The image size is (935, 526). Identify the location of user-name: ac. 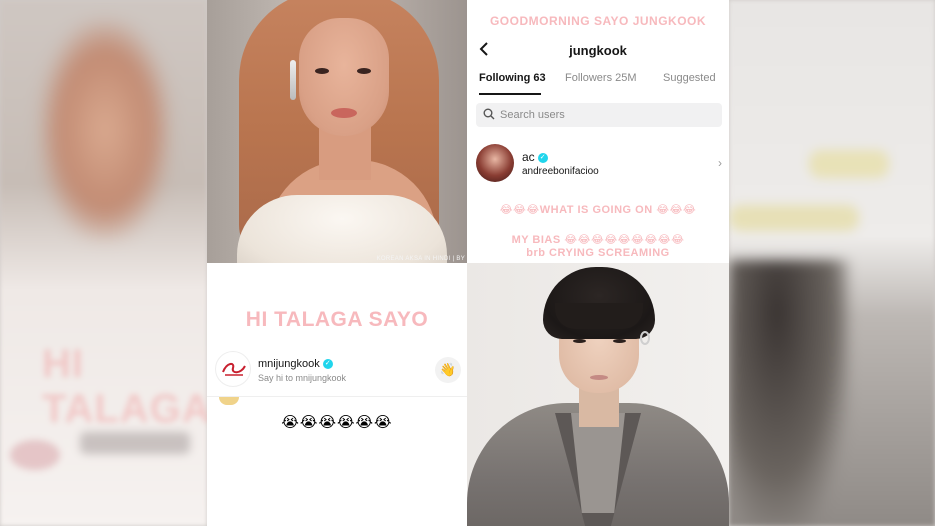
(528, 157).